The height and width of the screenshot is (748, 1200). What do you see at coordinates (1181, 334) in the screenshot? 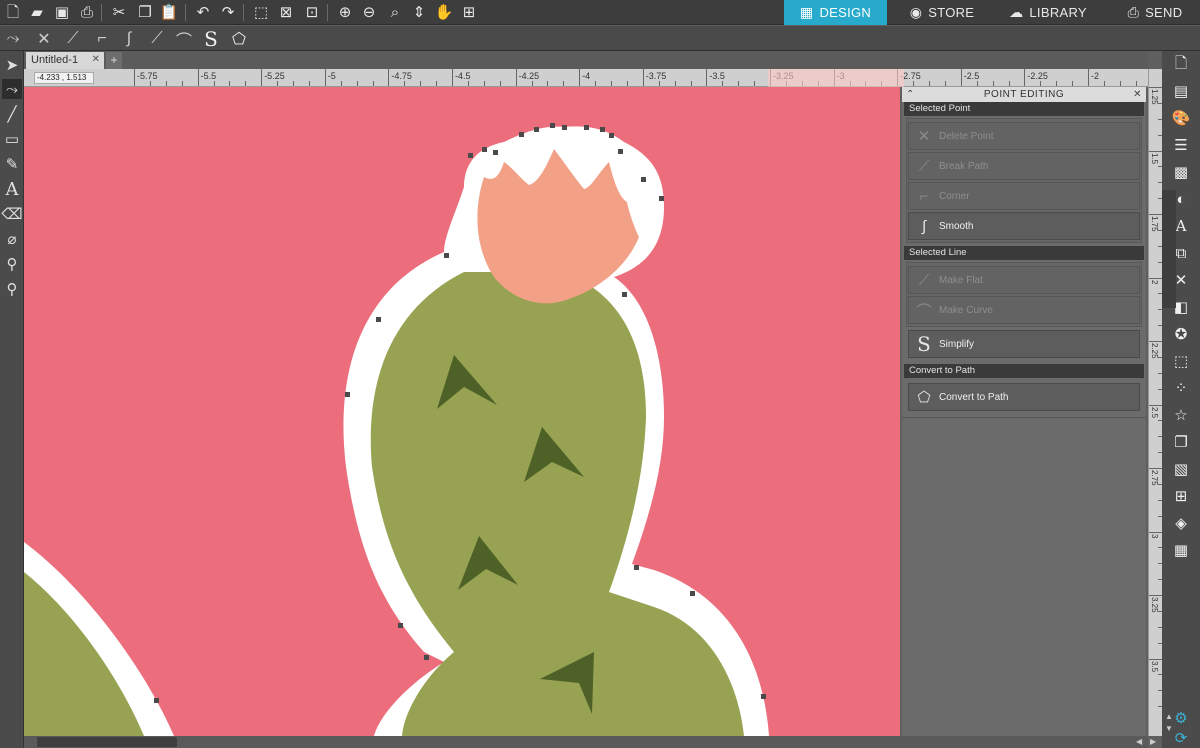
I see `offset-icon: ✪` at bounding box center [1181, 334].